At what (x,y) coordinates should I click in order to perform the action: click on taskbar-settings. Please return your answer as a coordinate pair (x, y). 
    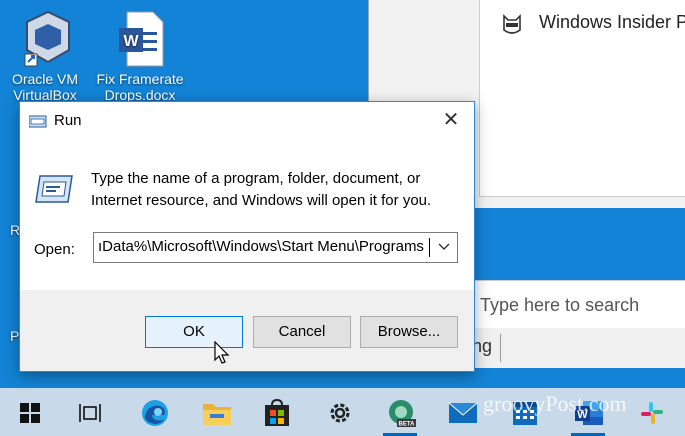
    Looking at the image, I should click on (340, 413).